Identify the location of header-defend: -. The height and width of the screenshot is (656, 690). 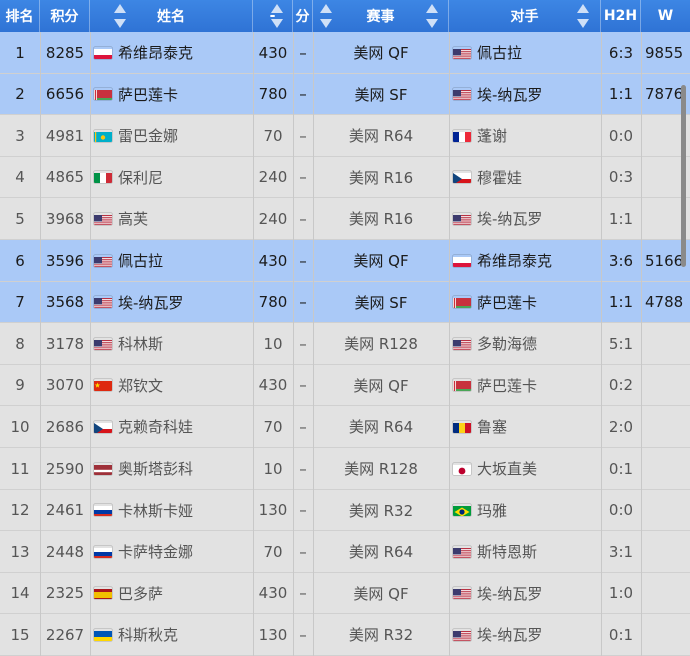
(273, 16).